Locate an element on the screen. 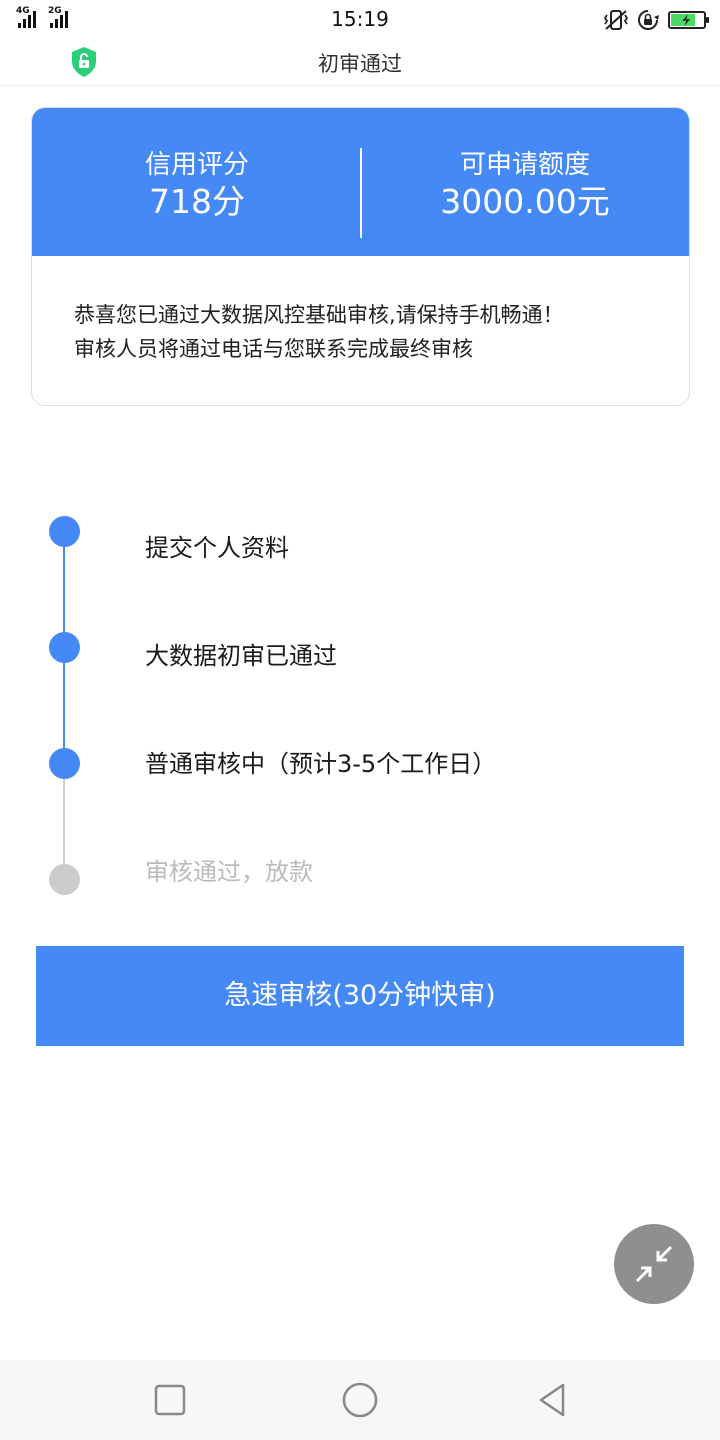 This screenshot has height=1440, width=720. timeline-step-label: 普通审核中（预计3-5个工作日） is located at coordinates (321, 764).